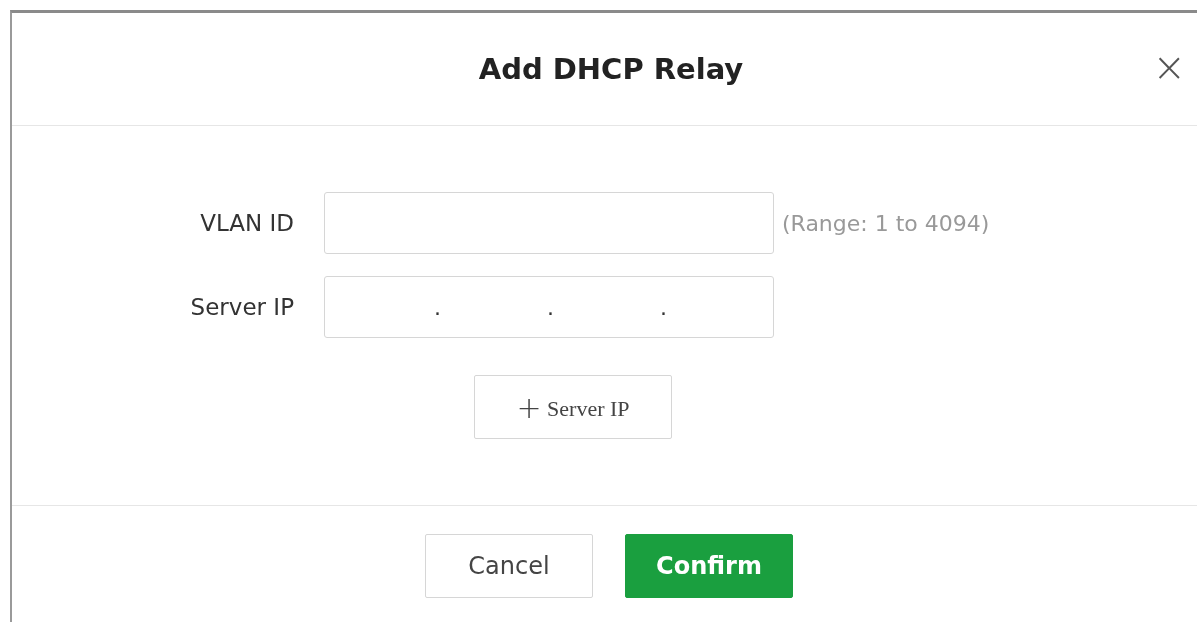  What do you see at coordinates (611, 69) in the screenshot?
I see `dialog-title: Add DHCP Relay` at bounding box center [611, 69].